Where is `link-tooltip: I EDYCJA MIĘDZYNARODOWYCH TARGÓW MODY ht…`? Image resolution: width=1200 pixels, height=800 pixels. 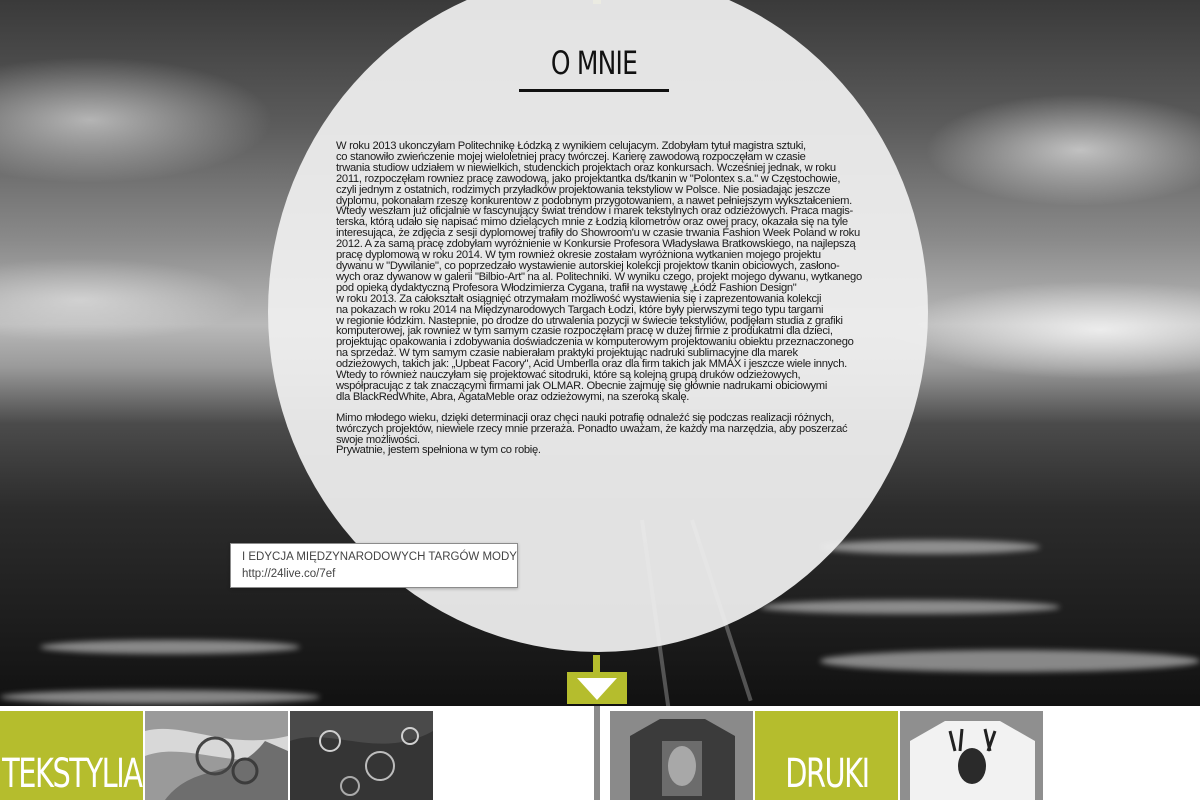 link-tooltip: I EDYCJA MIĘDZYNARODOWYCH TARGÓW MODY ht… is located at coordinates (374, 565).